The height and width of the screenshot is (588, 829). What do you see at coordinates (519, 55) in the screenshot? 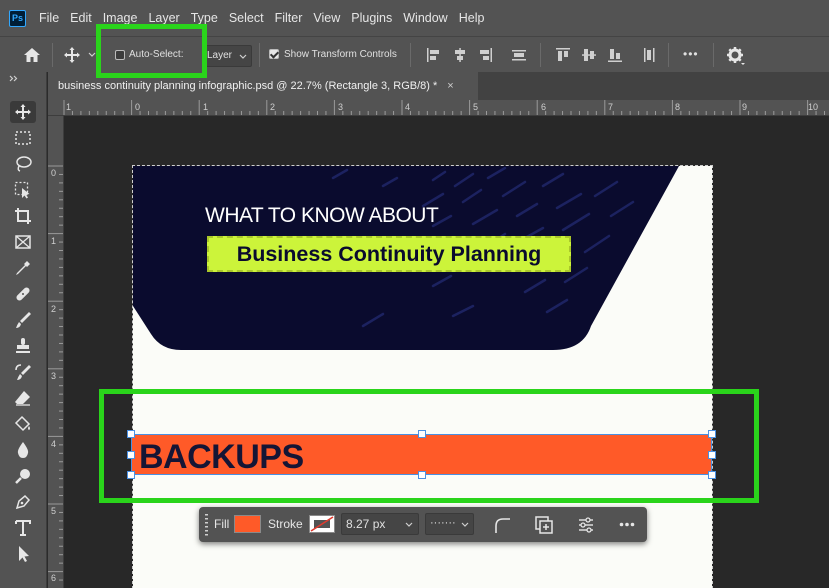
I see `distribute-vertical-icon` at bounding box center [519, 55].